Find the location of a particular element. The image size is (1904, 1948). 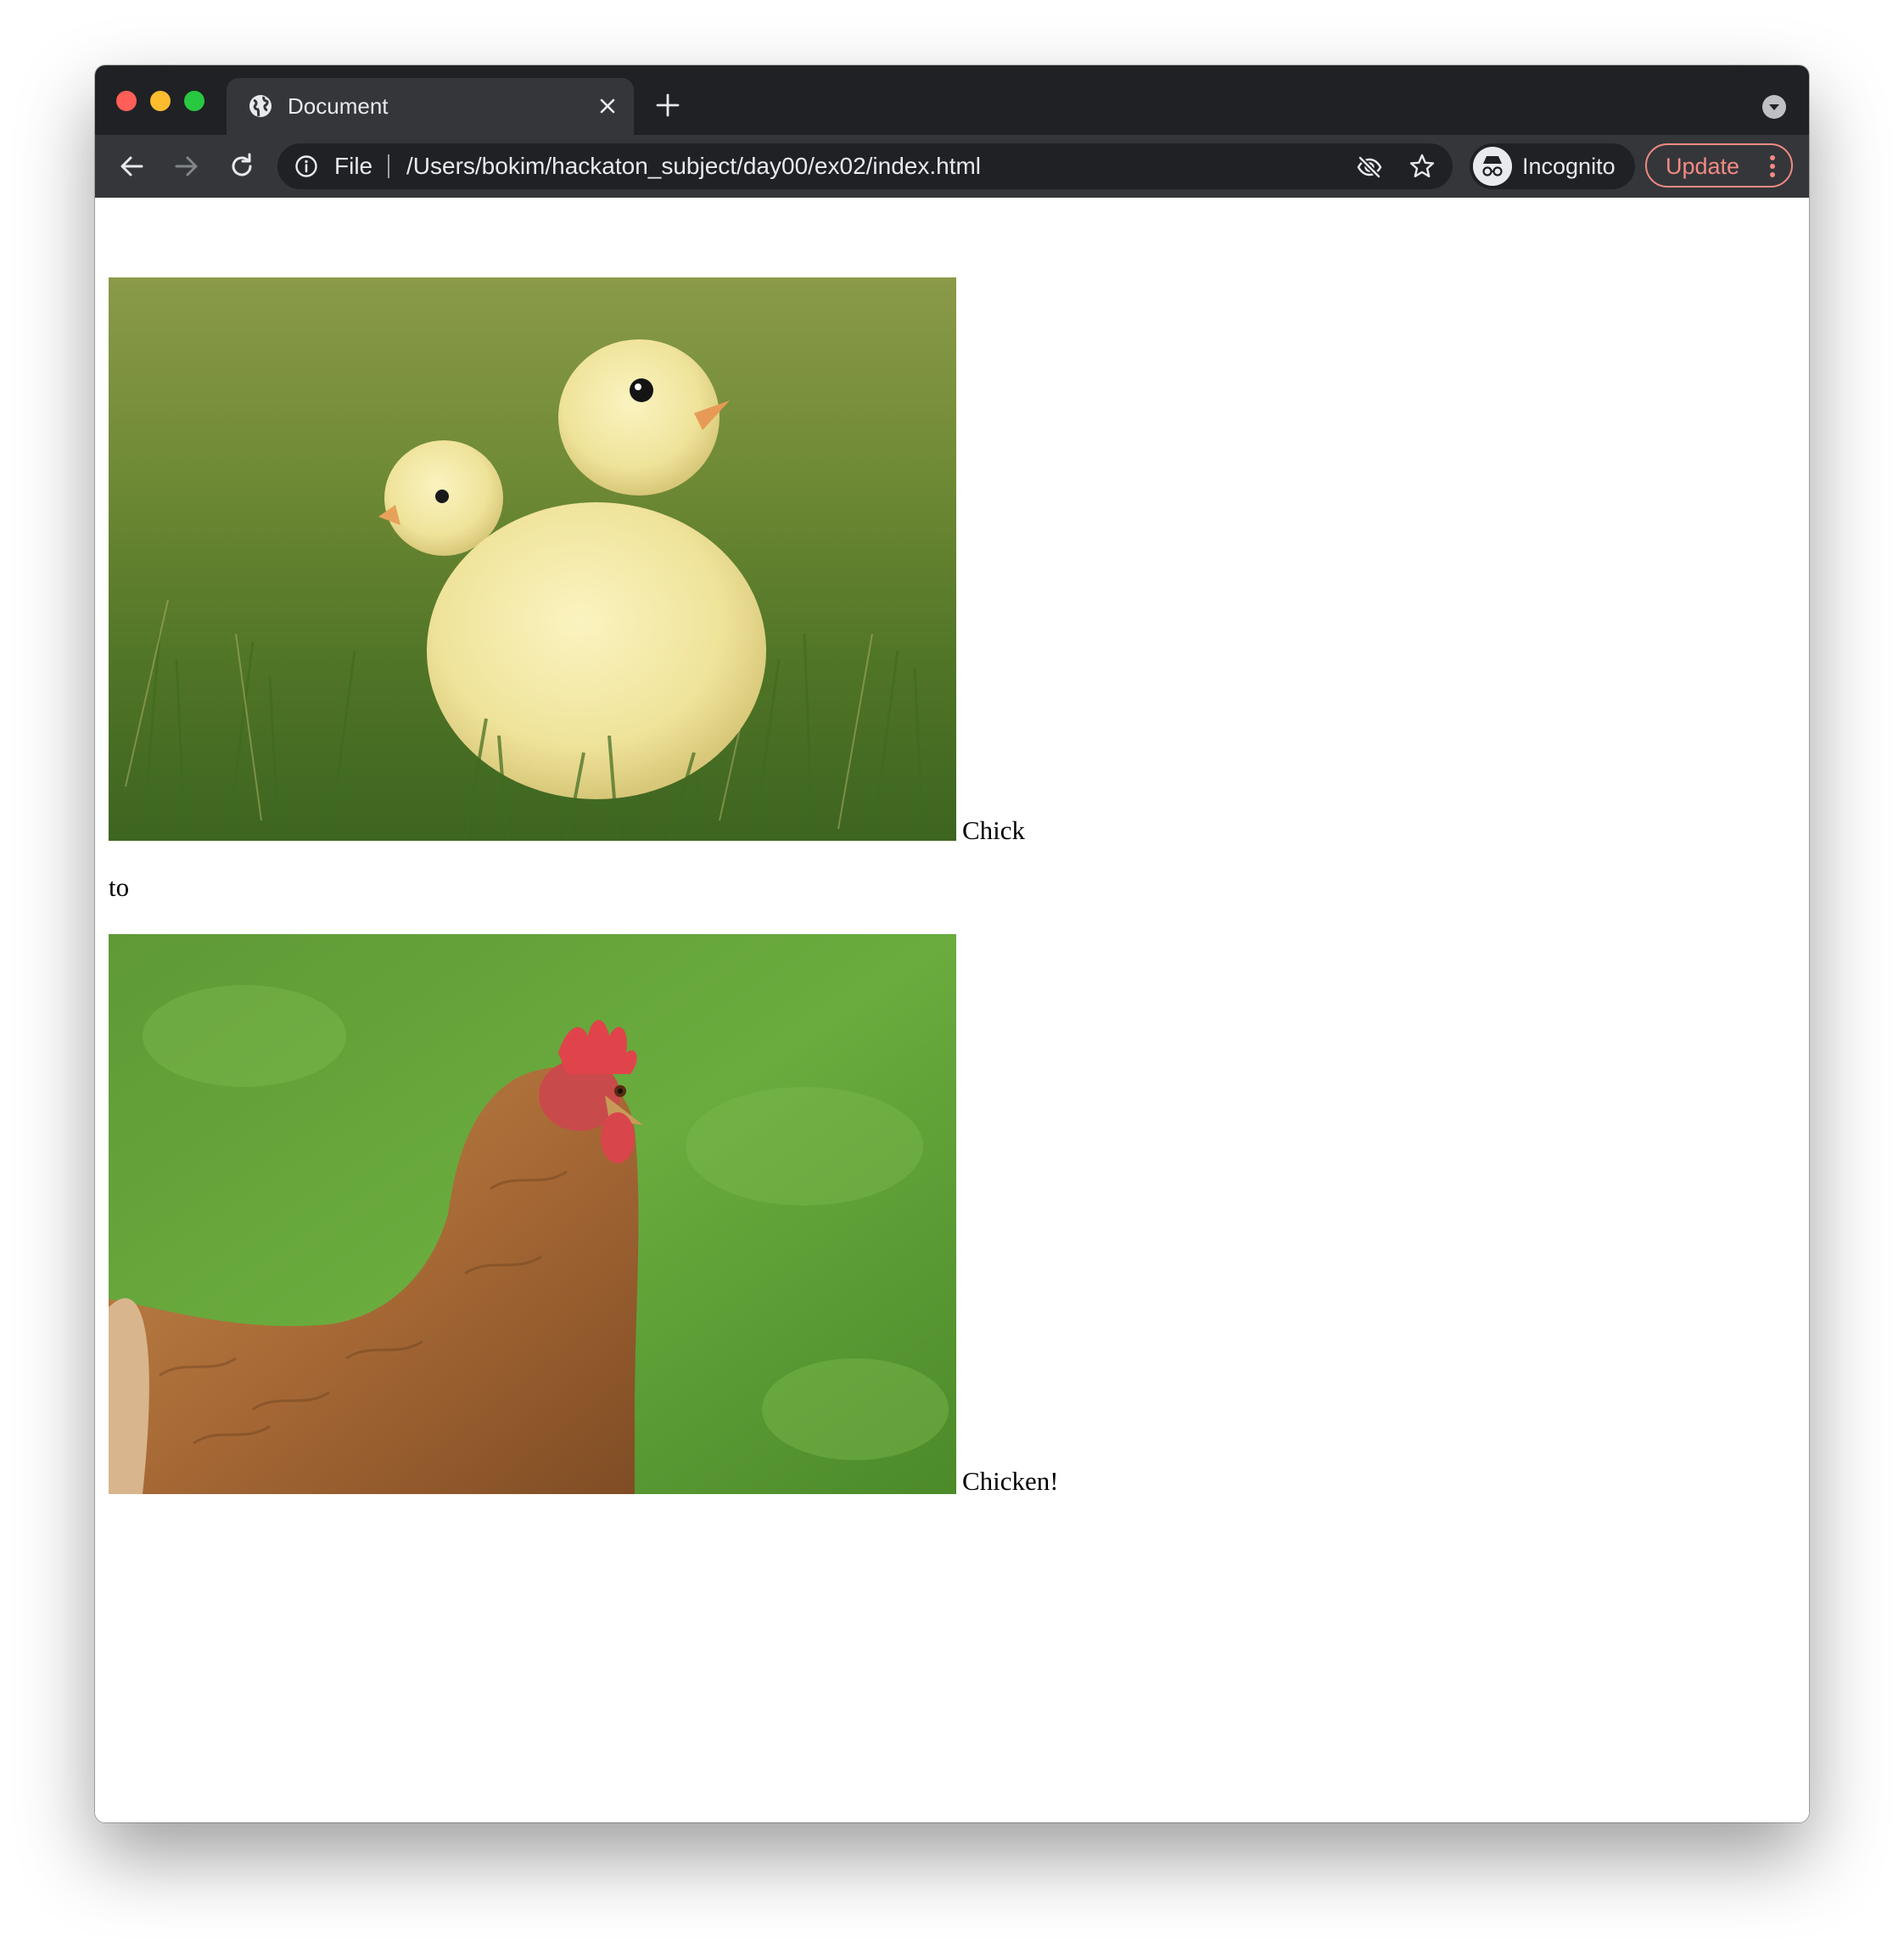

bookmark-star-icon is located at coordinates (1422, 167).